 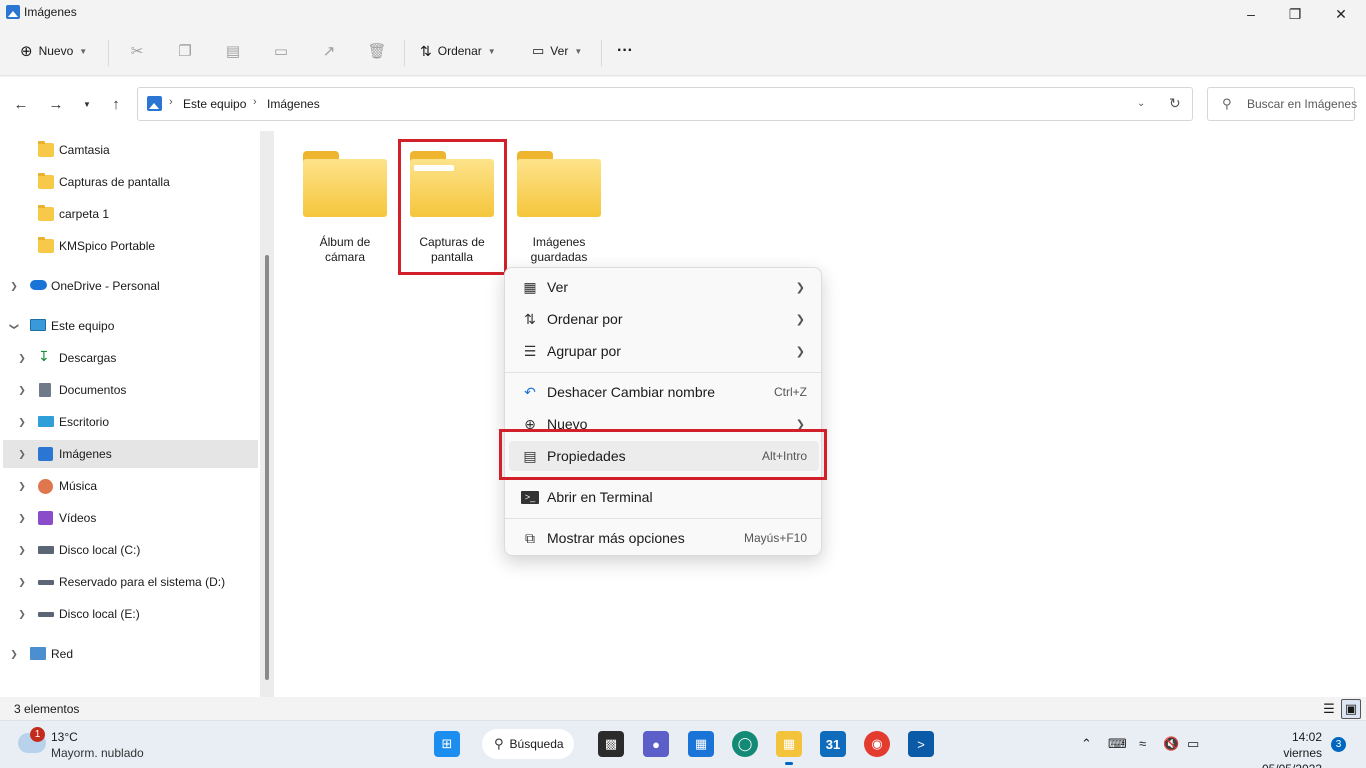 I want to click on details-view-icon: ☰, so click(x=1329, y=709).